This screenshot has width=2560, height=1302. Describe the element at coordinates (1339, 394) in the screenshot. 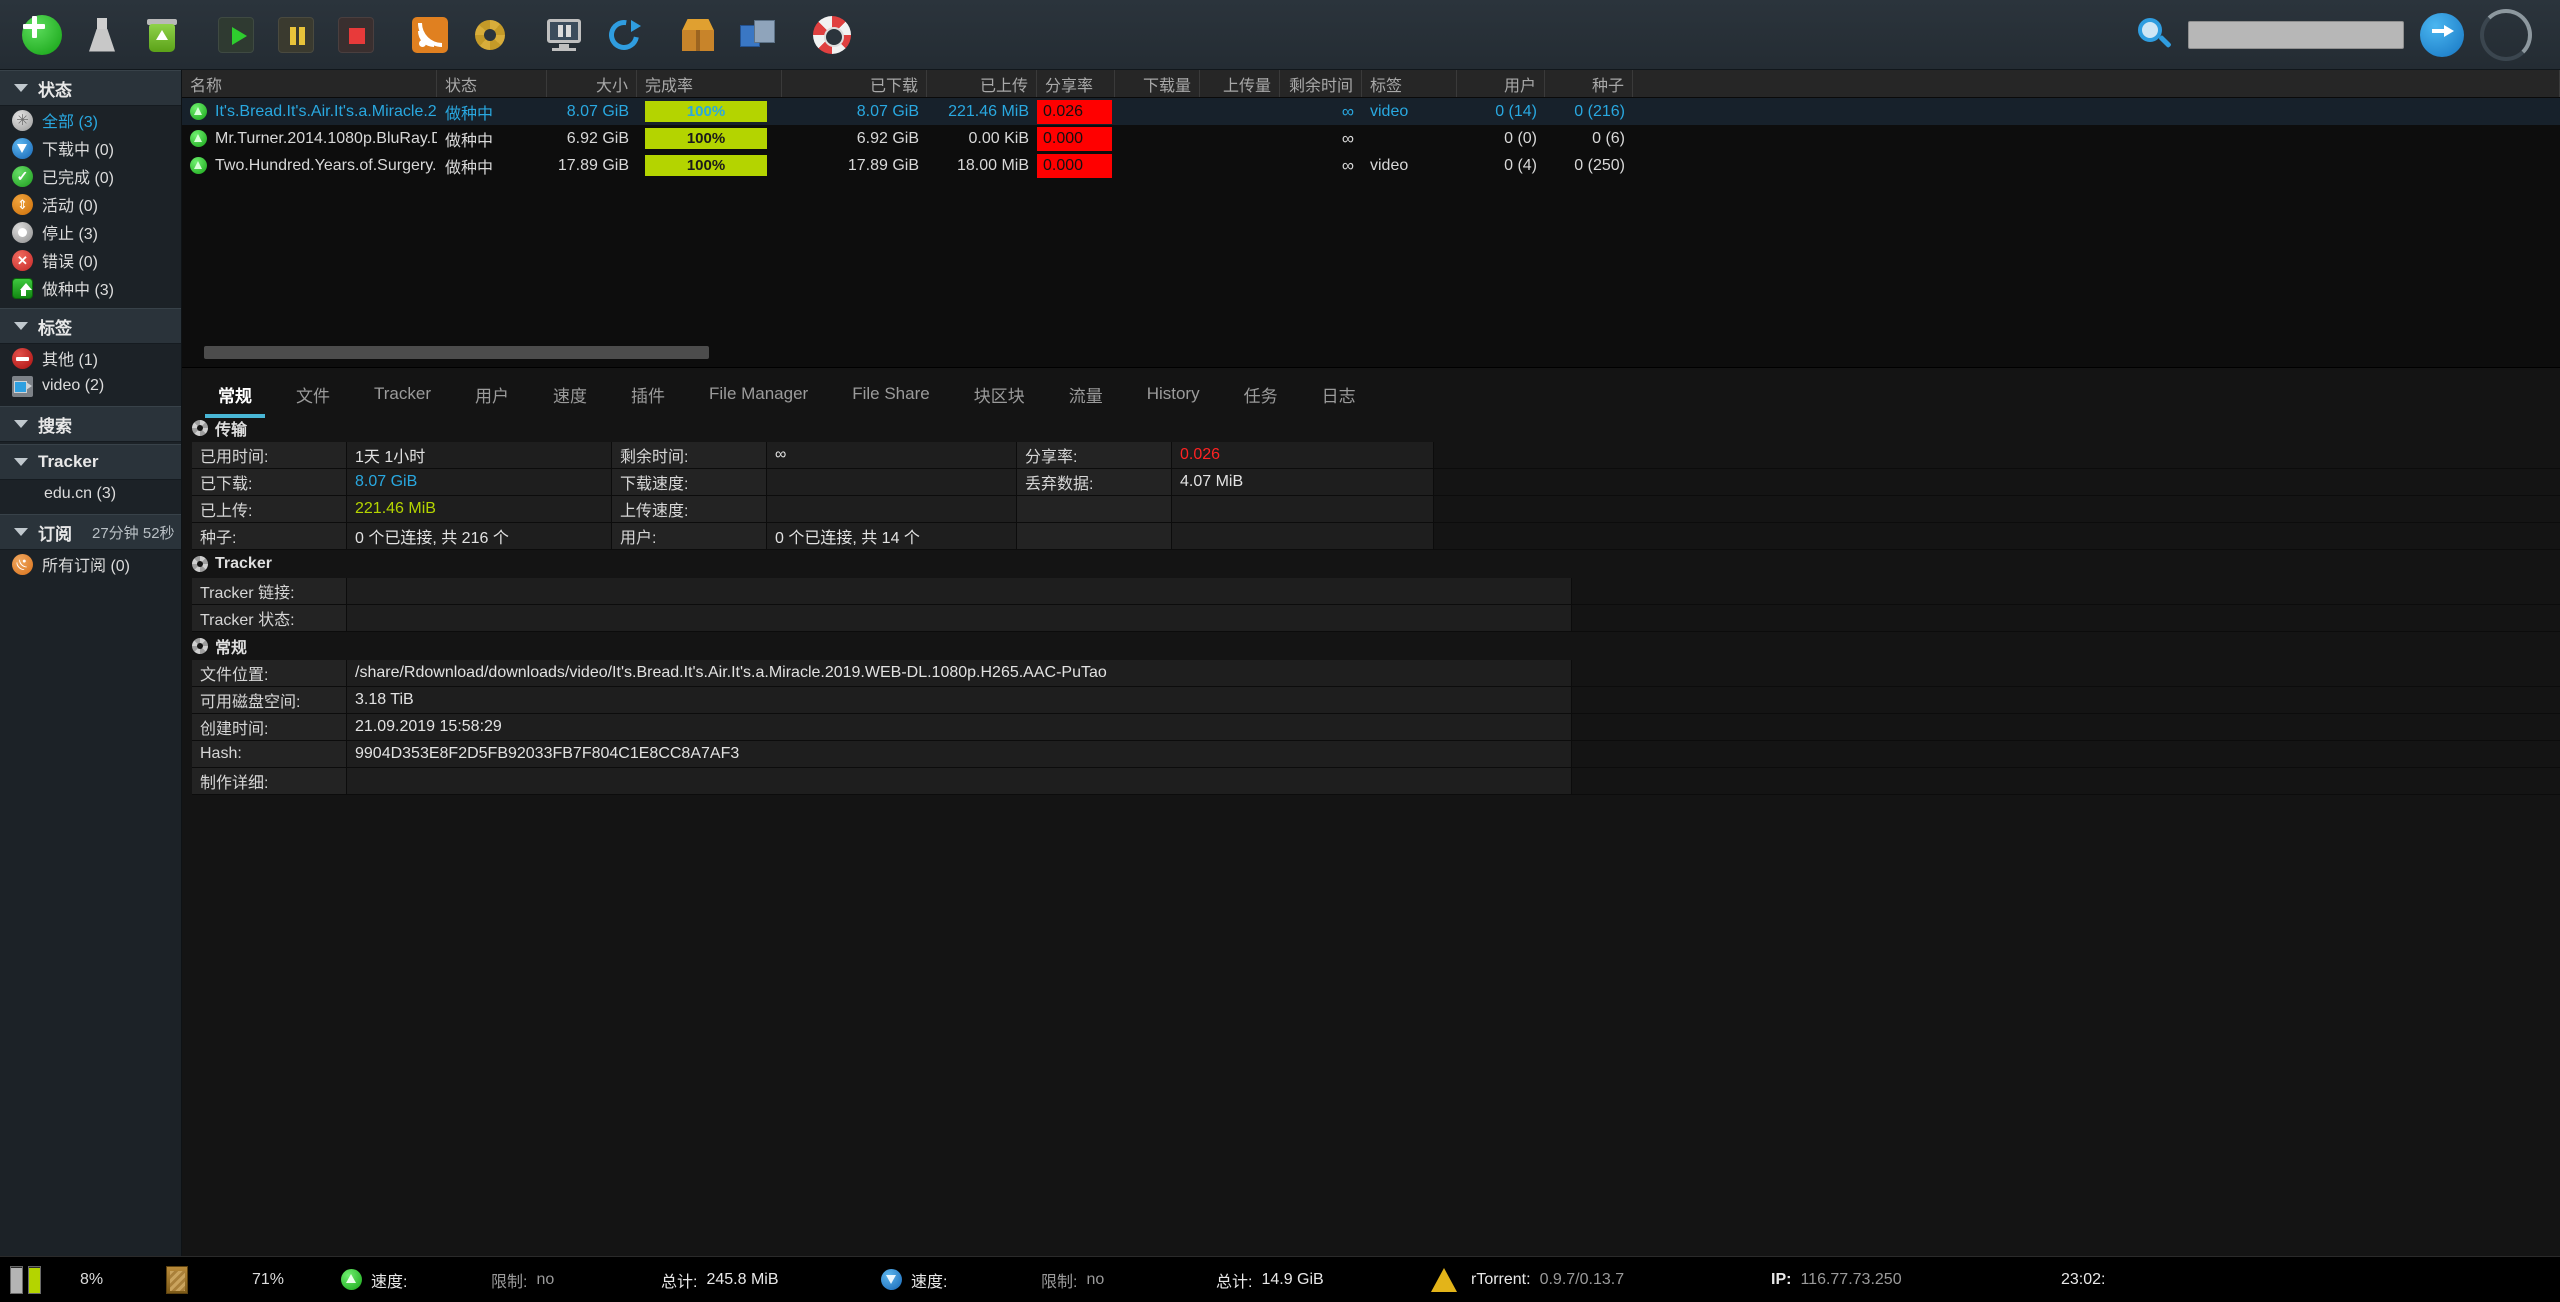

I see `tab-logs: 日志` at that location.